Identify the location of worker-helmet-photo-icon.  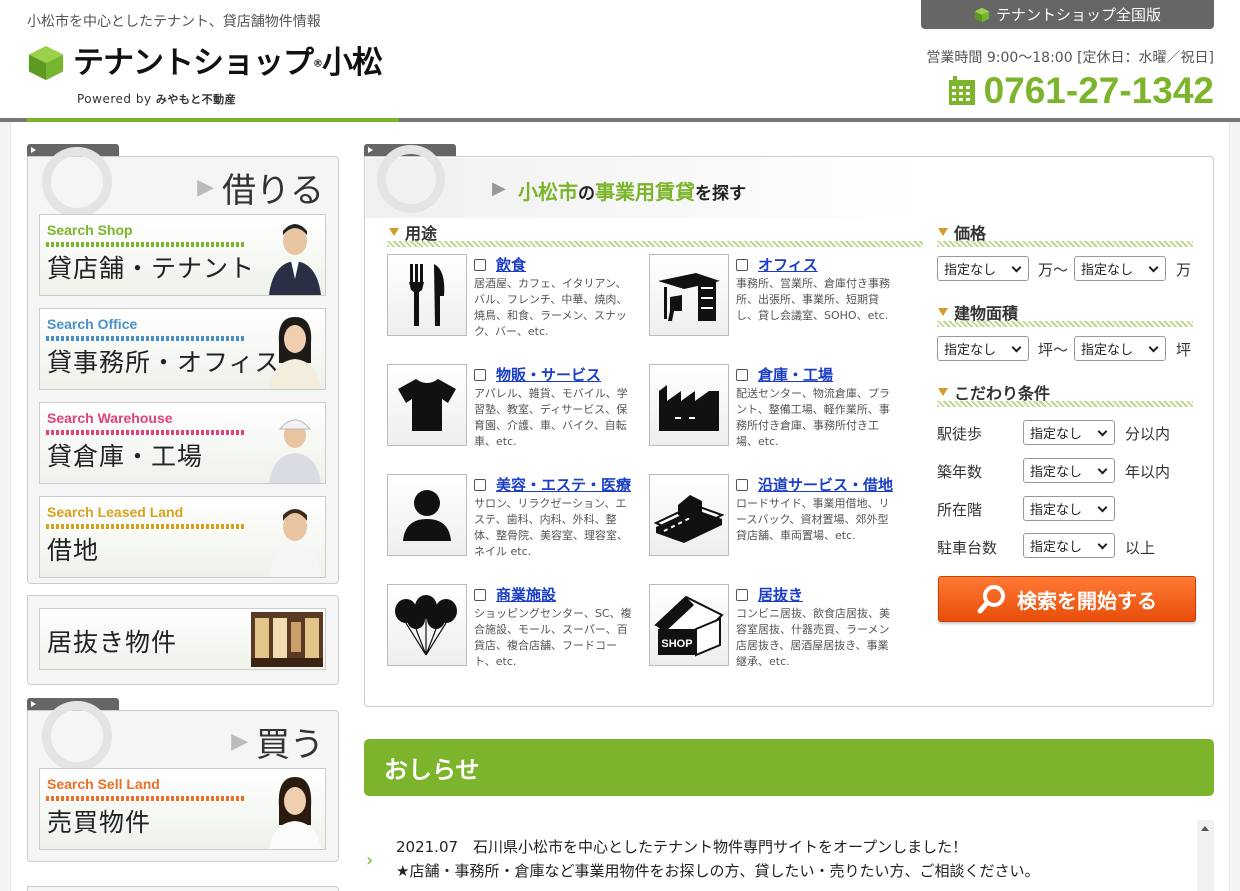
(295, 451).